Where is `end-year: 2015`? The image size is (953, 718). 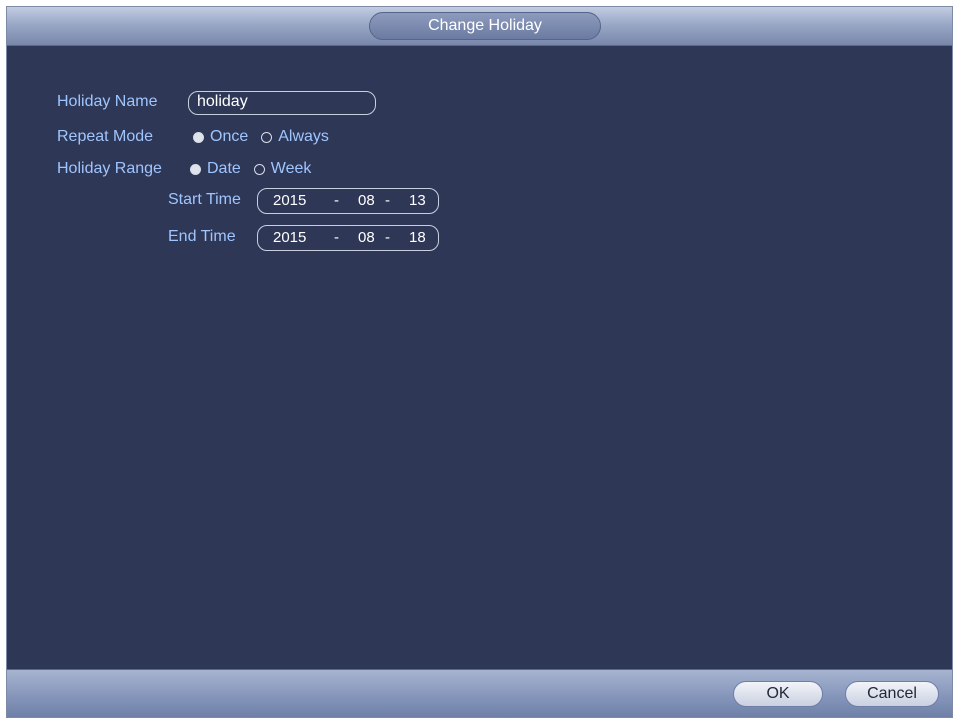 end-year: 2015 is located at coordinates (289, 238).